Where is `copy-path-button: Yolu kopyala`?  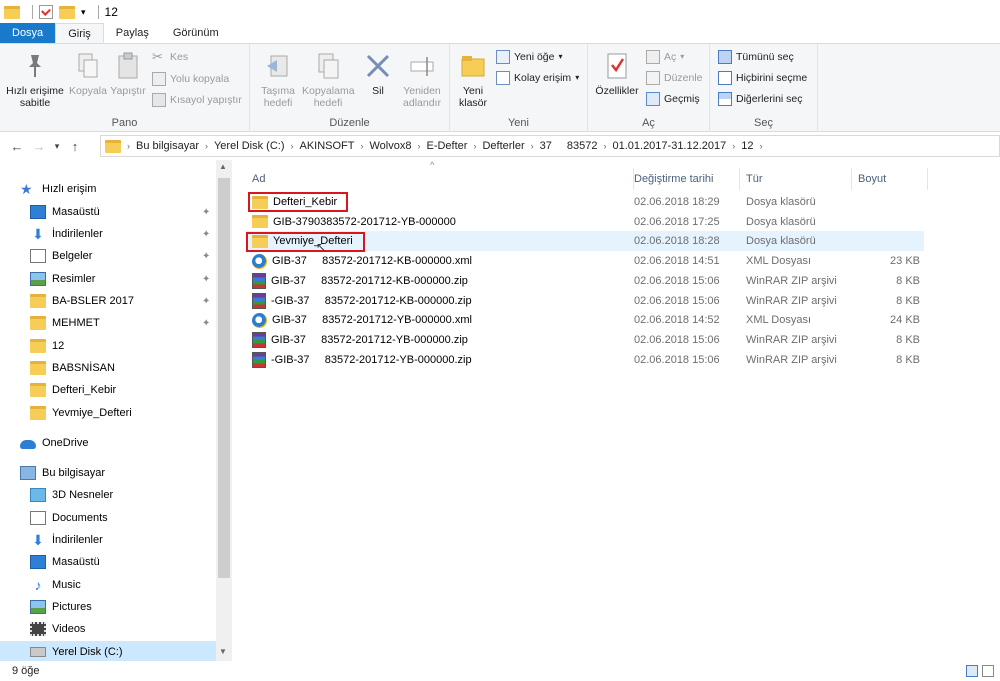 copy-path-button: Yolu kopyala is located at coordinates (190, 79).